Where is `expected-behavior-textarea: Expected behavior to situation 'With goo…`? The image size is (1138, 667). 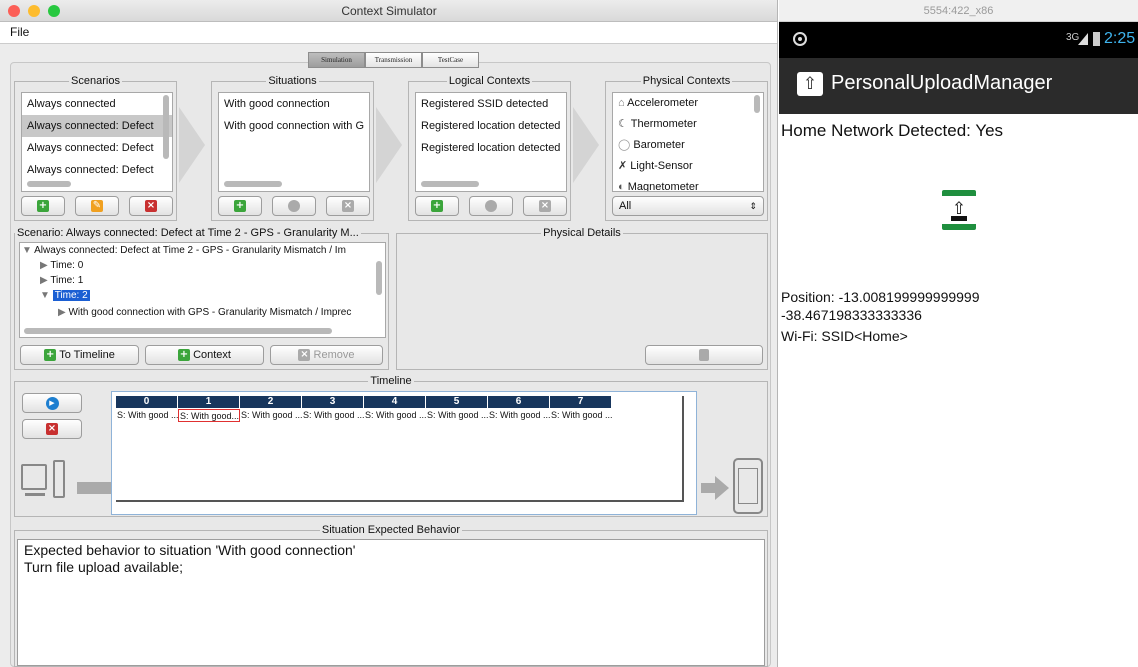 expected-behavior-textarea: Expected behavior to situation 'With goo… is located at coordinates (391, 602).